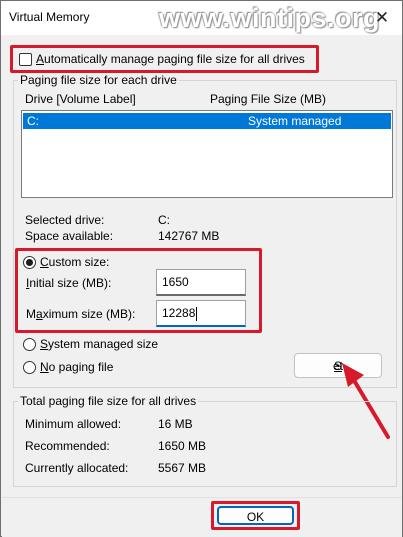 This screenshot has height=537, width=403. I want to click on currently-allocated-label: Currently allocated:, so click(77, 468).